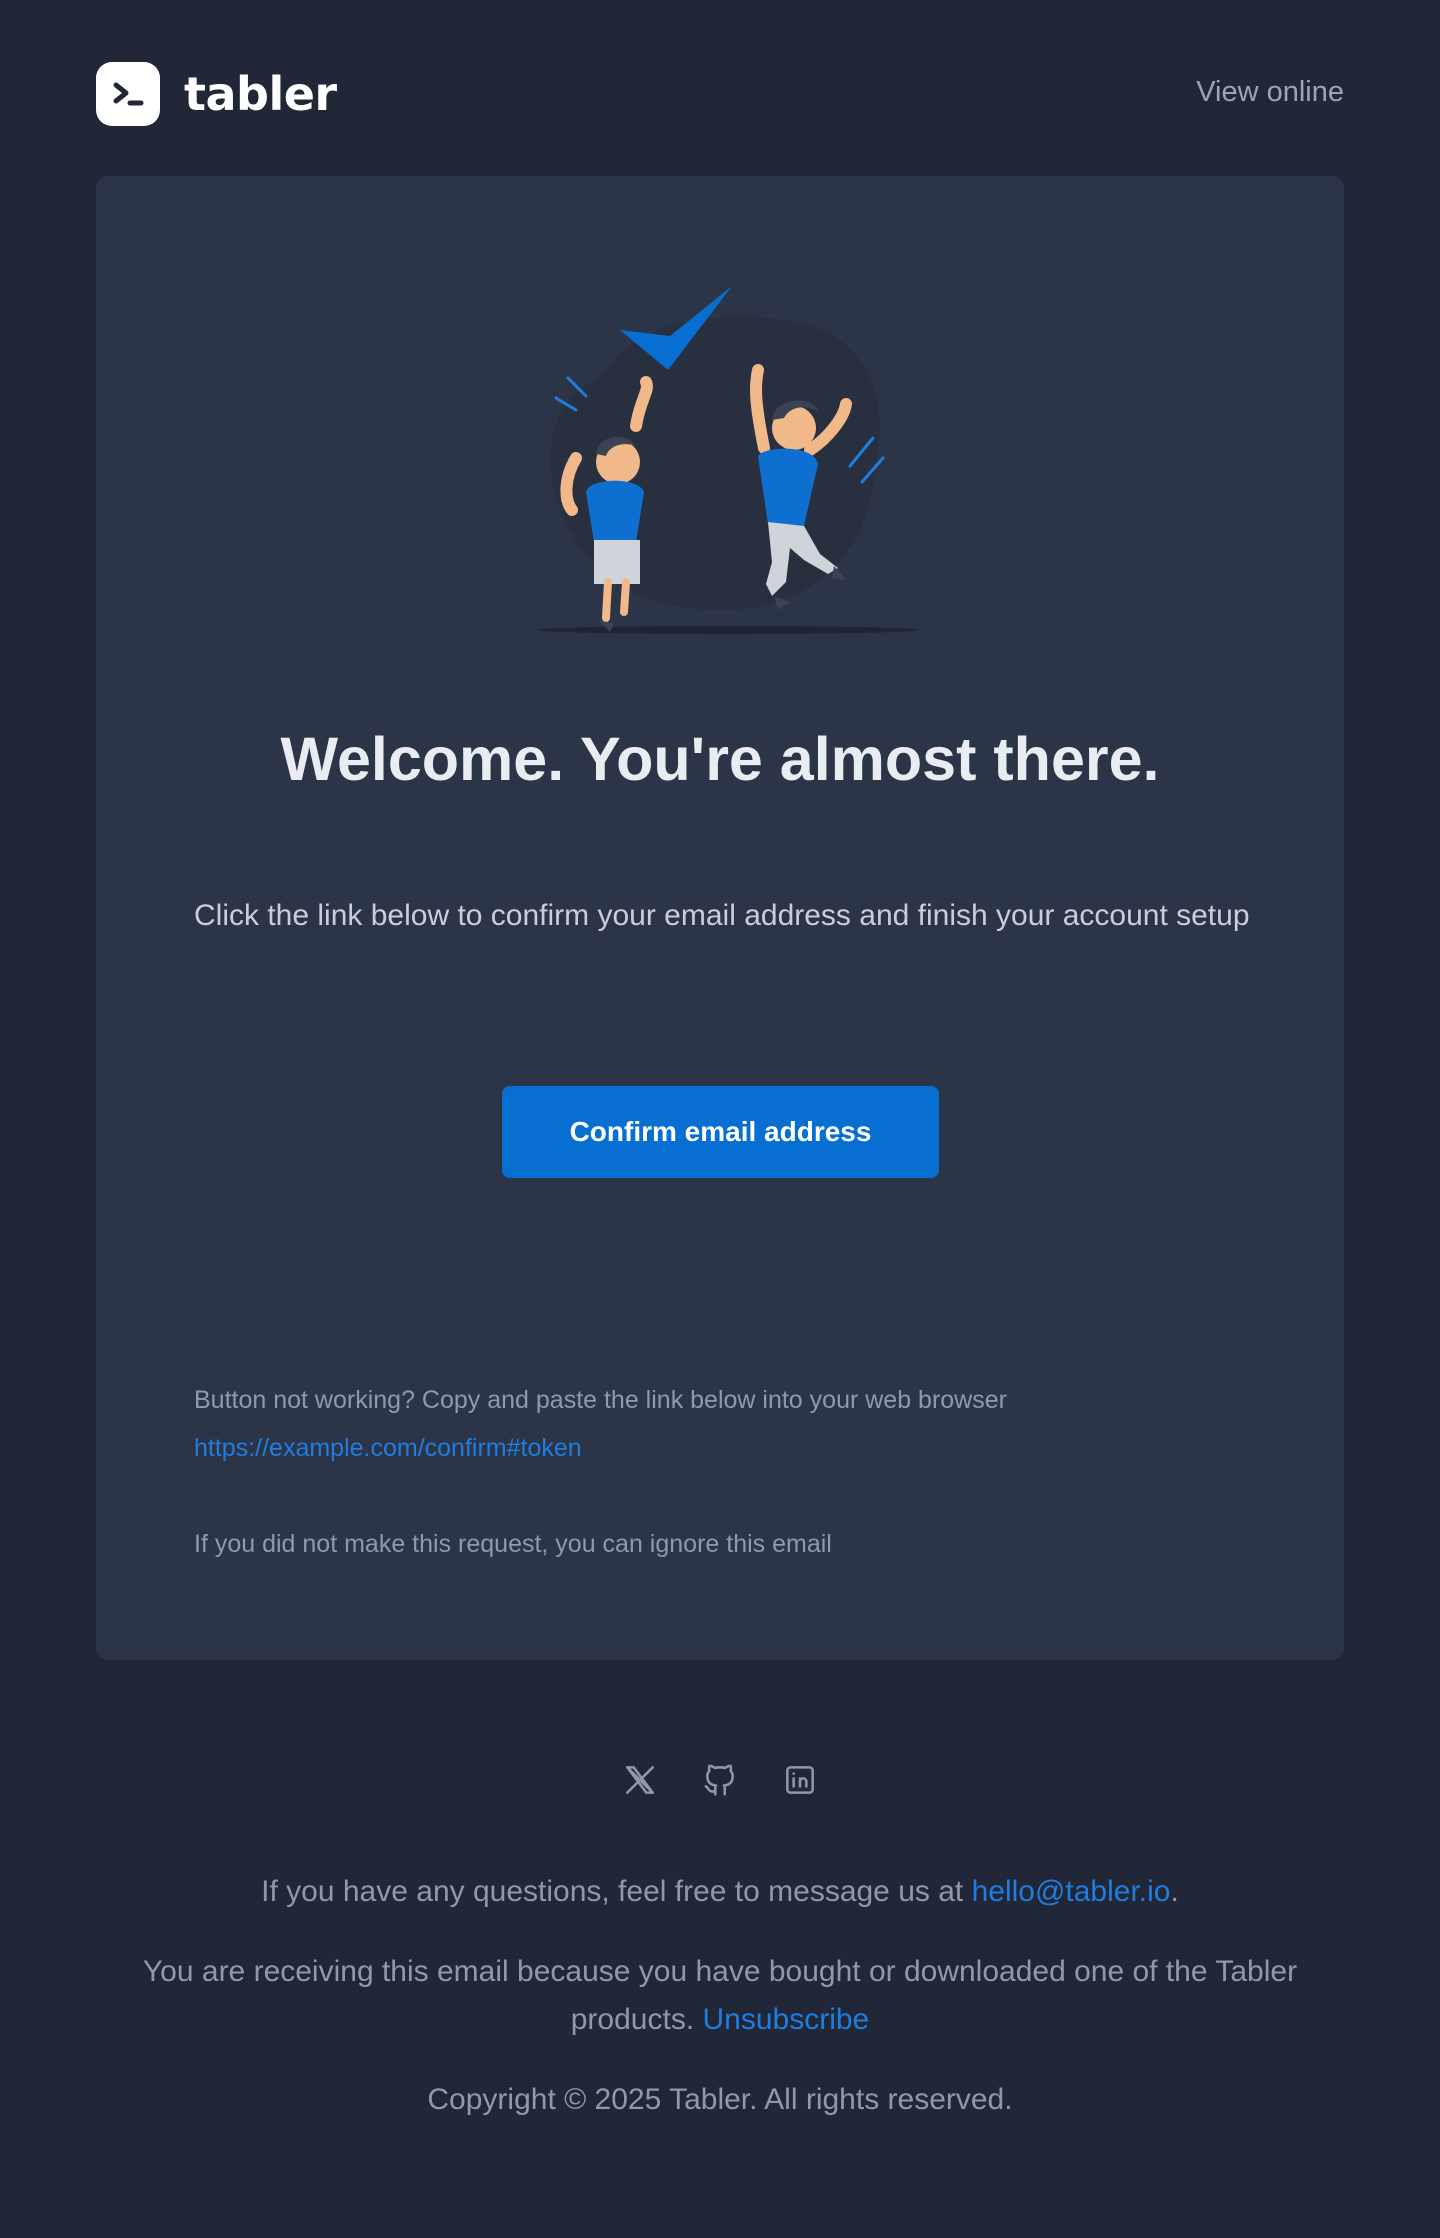 This screenshot has width=1440, height=2238. What do you see at coordinates (1270, 92) in the screenshot?
I see `view-online-link: View online` at bounding box center [1270, 92].